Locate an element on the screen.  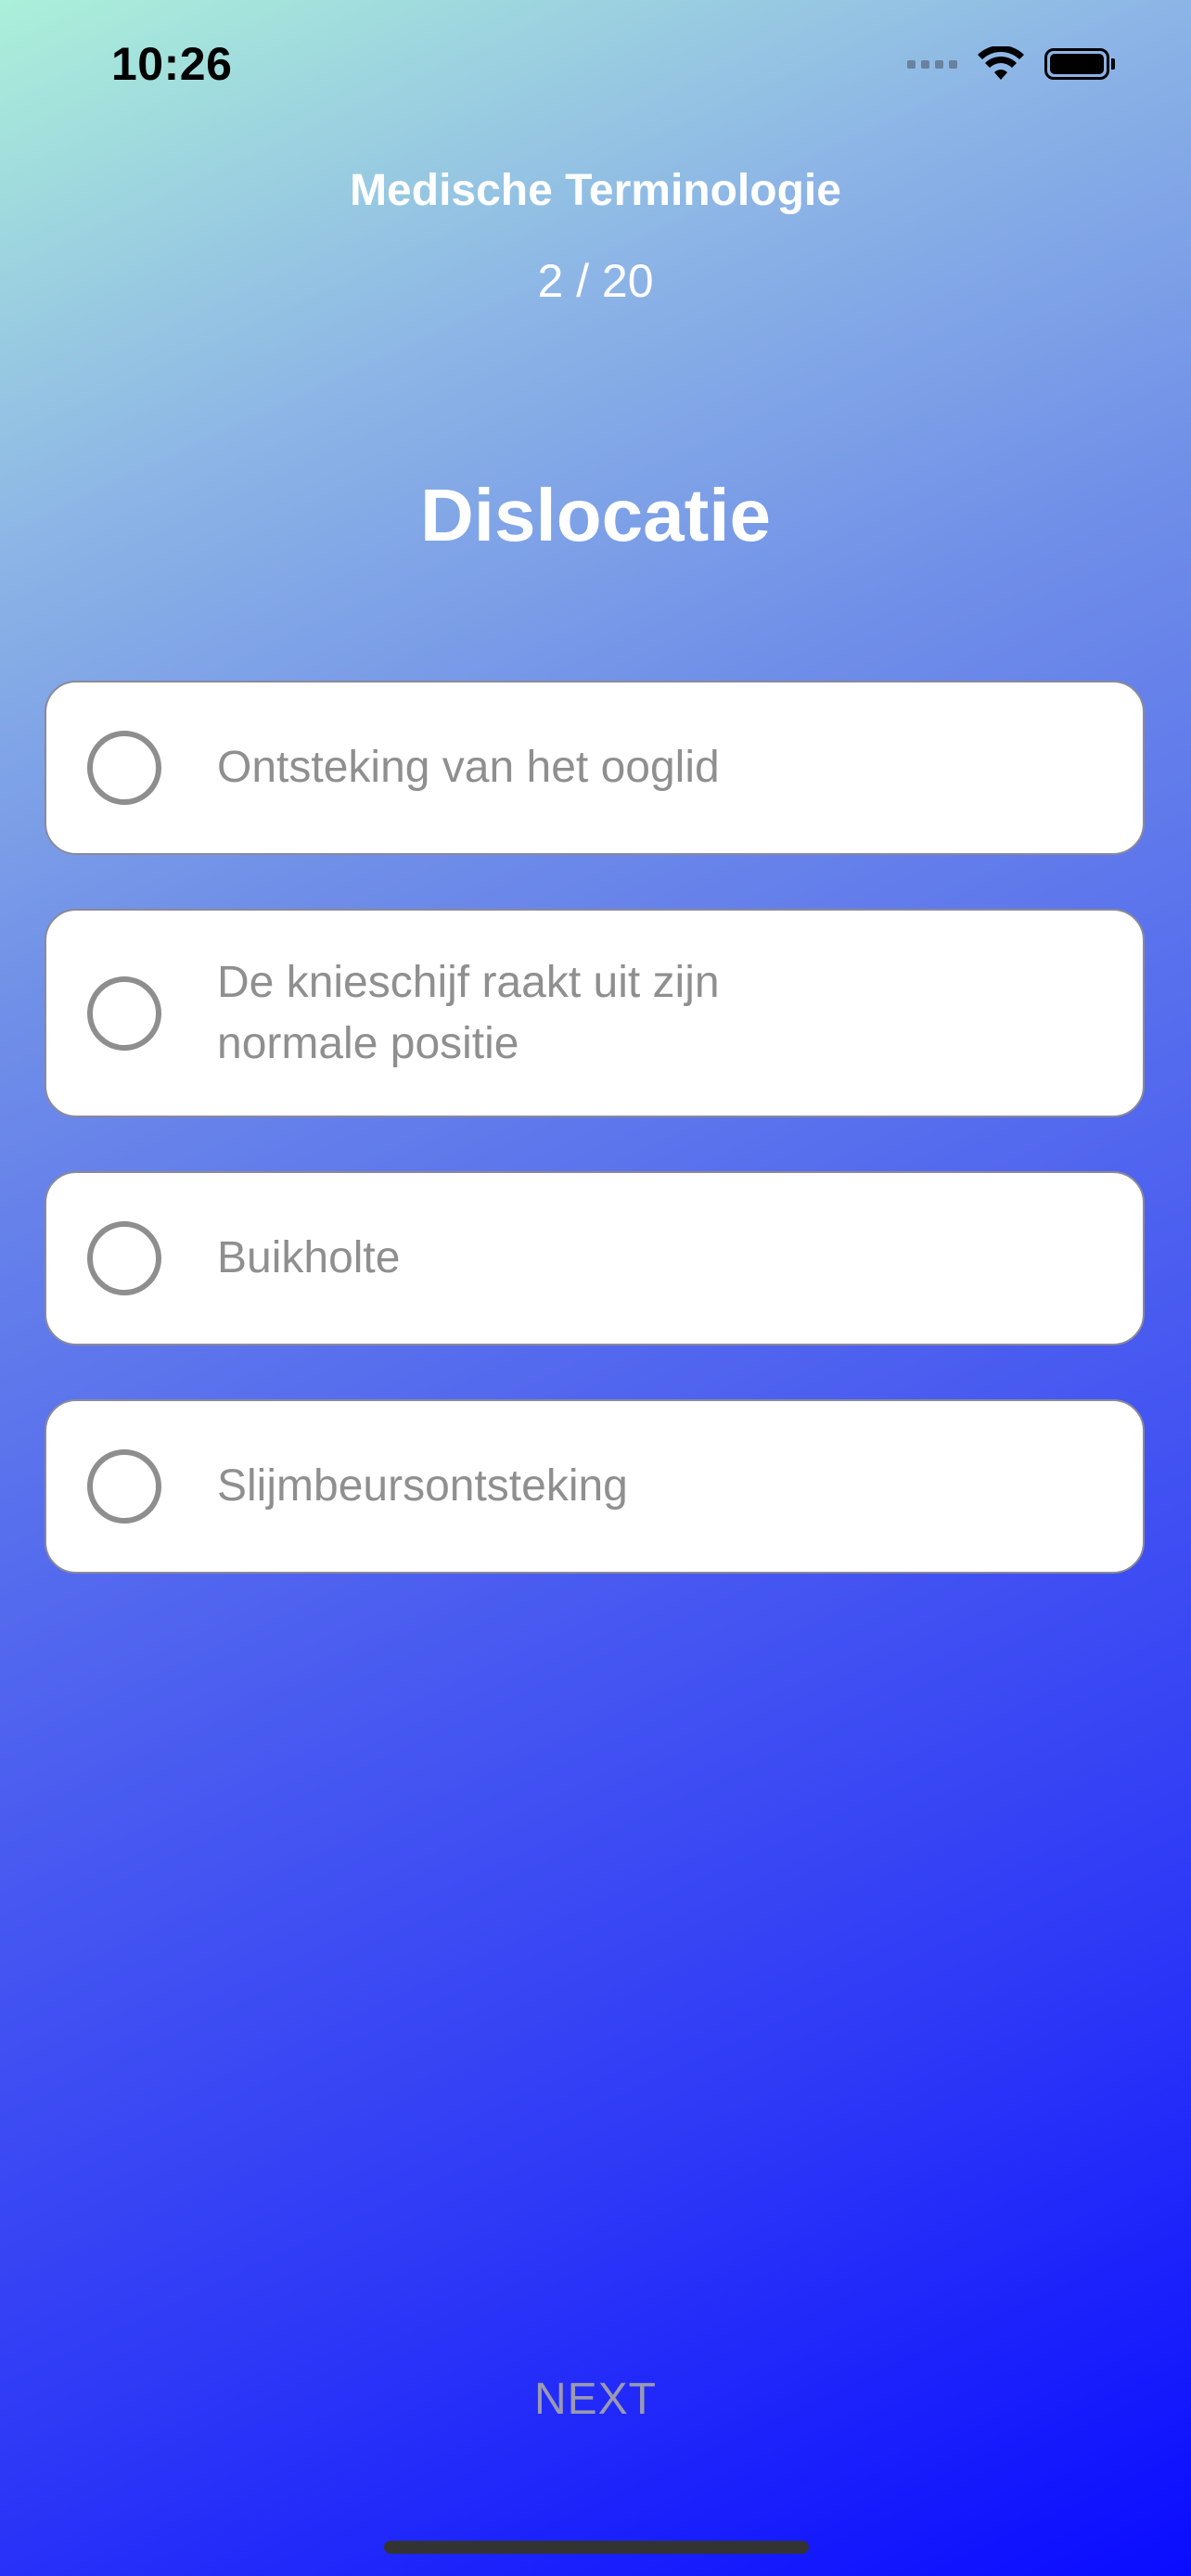
quiz-title: Medische Terminologie is located at coordinates (595, 191).